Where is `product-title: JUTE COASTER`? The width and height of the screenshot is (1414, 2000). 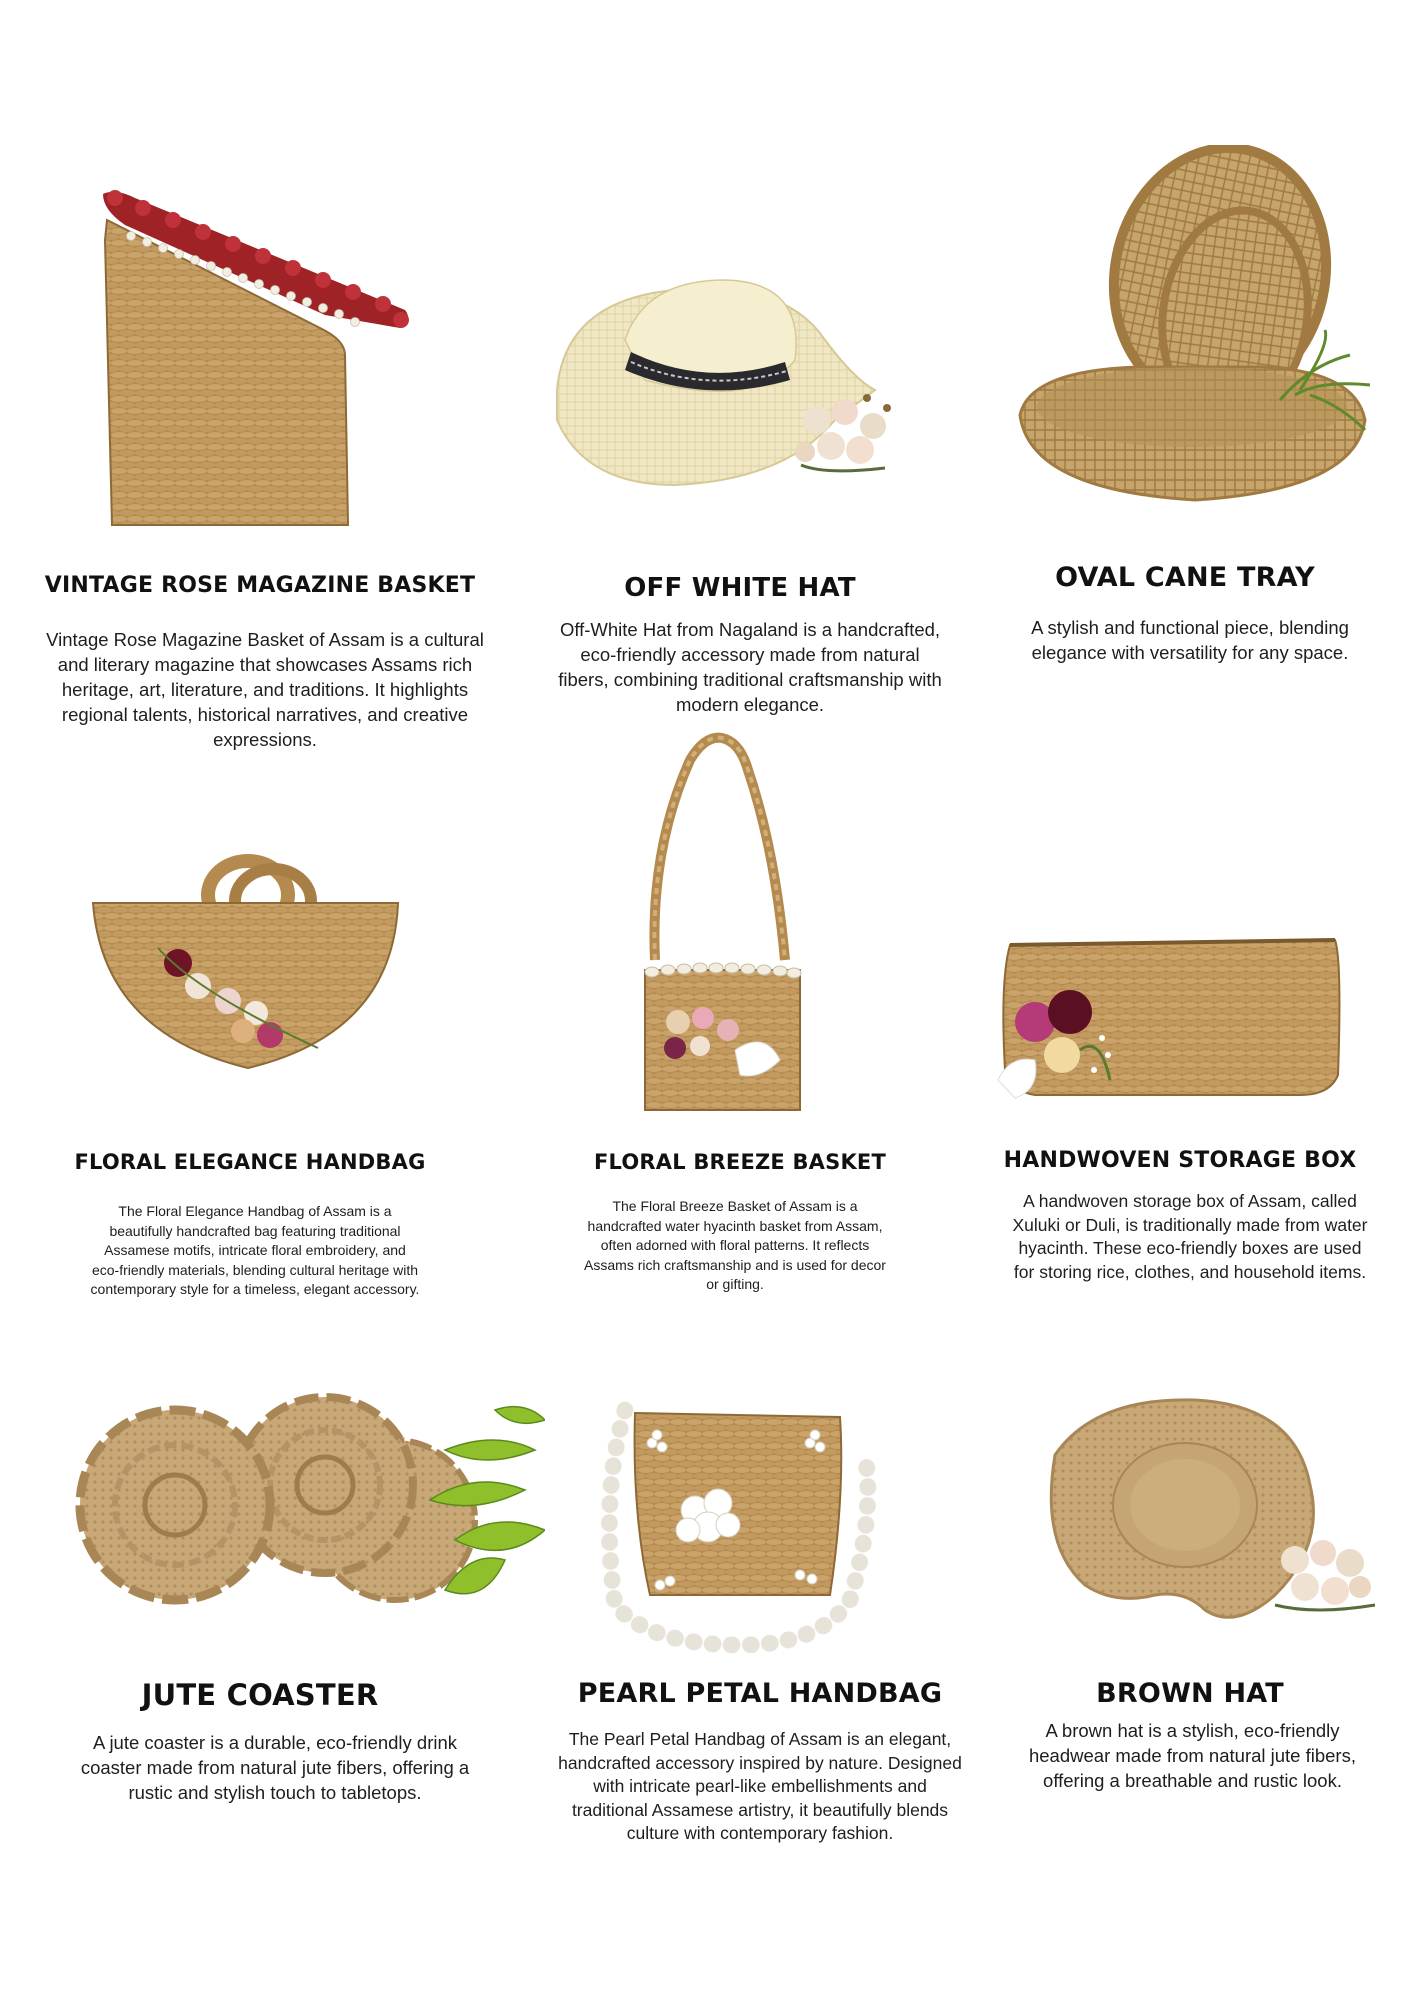
product-title: JUTE COASTER is located at coordinates (260, 1695).